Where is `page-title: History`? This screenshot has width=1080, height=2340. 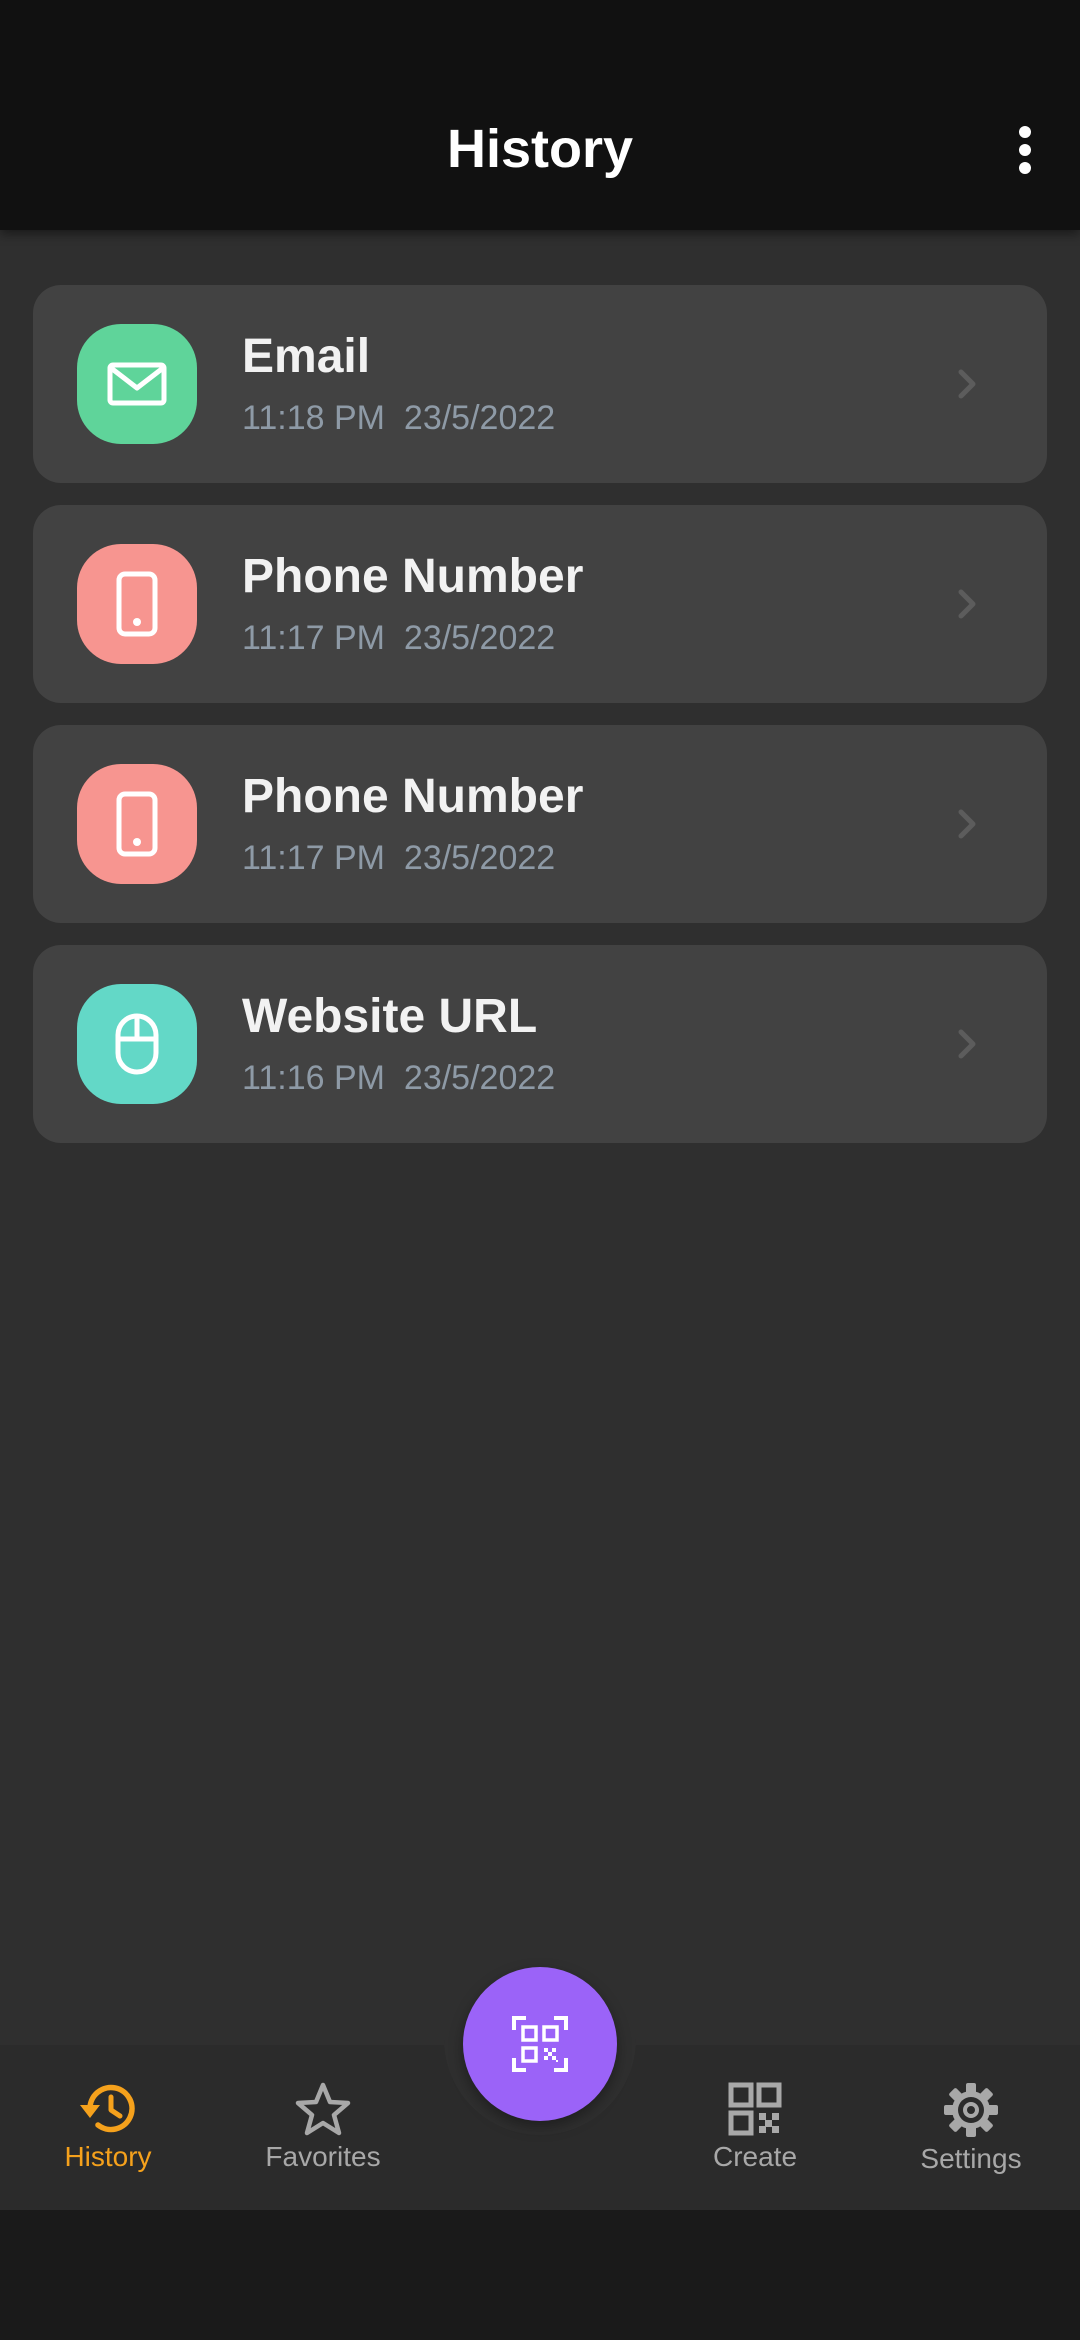
page-title: History is located at coordinates (540, 149).